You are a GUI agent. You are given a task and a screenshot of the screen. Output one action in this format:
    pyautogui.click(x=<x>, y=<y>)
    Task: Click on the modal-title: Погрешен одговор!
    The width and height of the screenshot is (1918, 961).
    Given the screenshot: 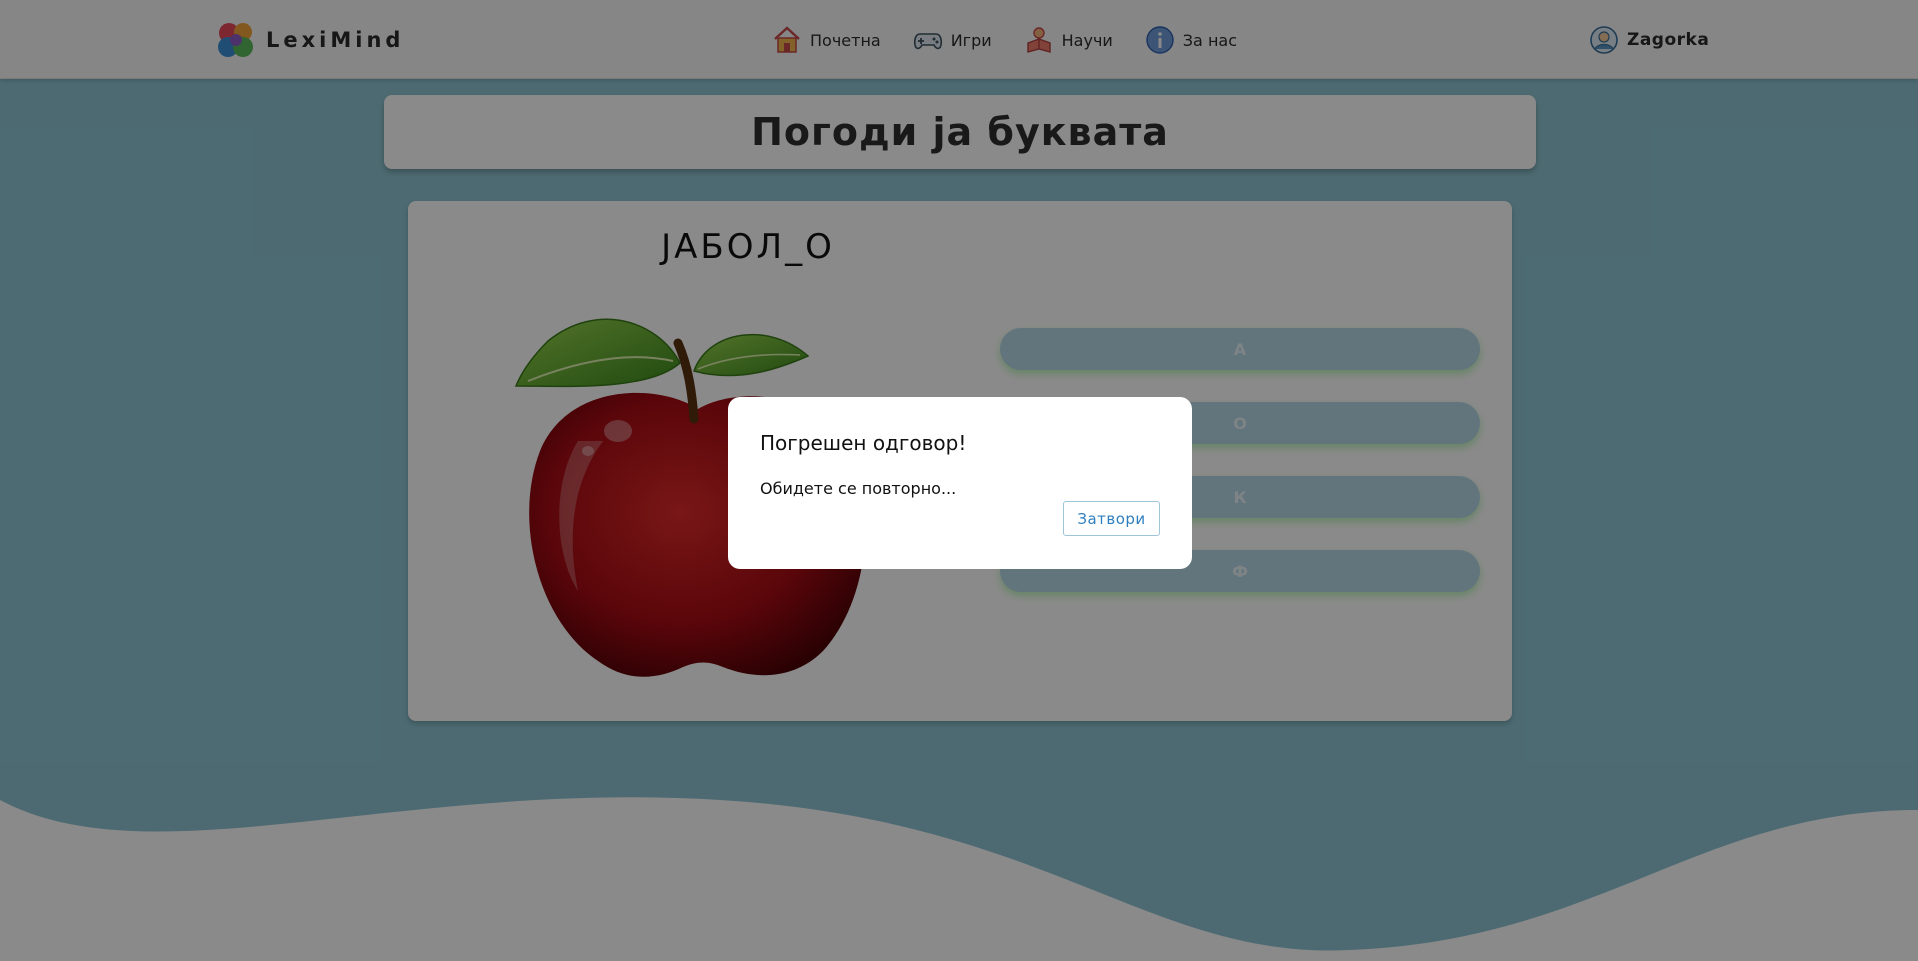 What is the action you would take?
    pyautogui.click(x=863, y=443)
    